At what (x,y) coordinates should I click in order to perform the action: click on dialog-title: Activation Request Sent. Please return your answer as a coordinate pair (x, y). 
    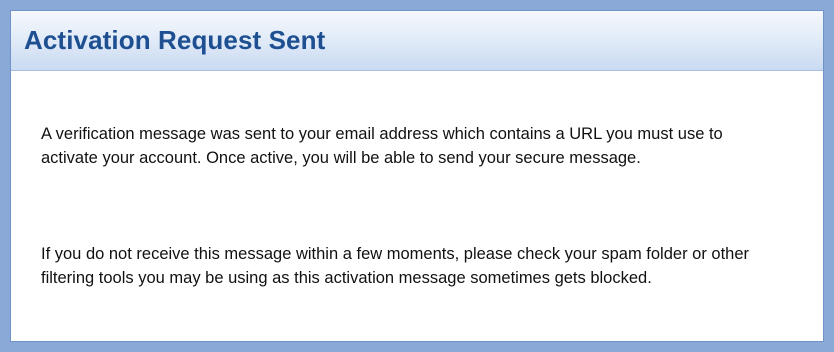
    Looking at the image, I should click on (175, 40).